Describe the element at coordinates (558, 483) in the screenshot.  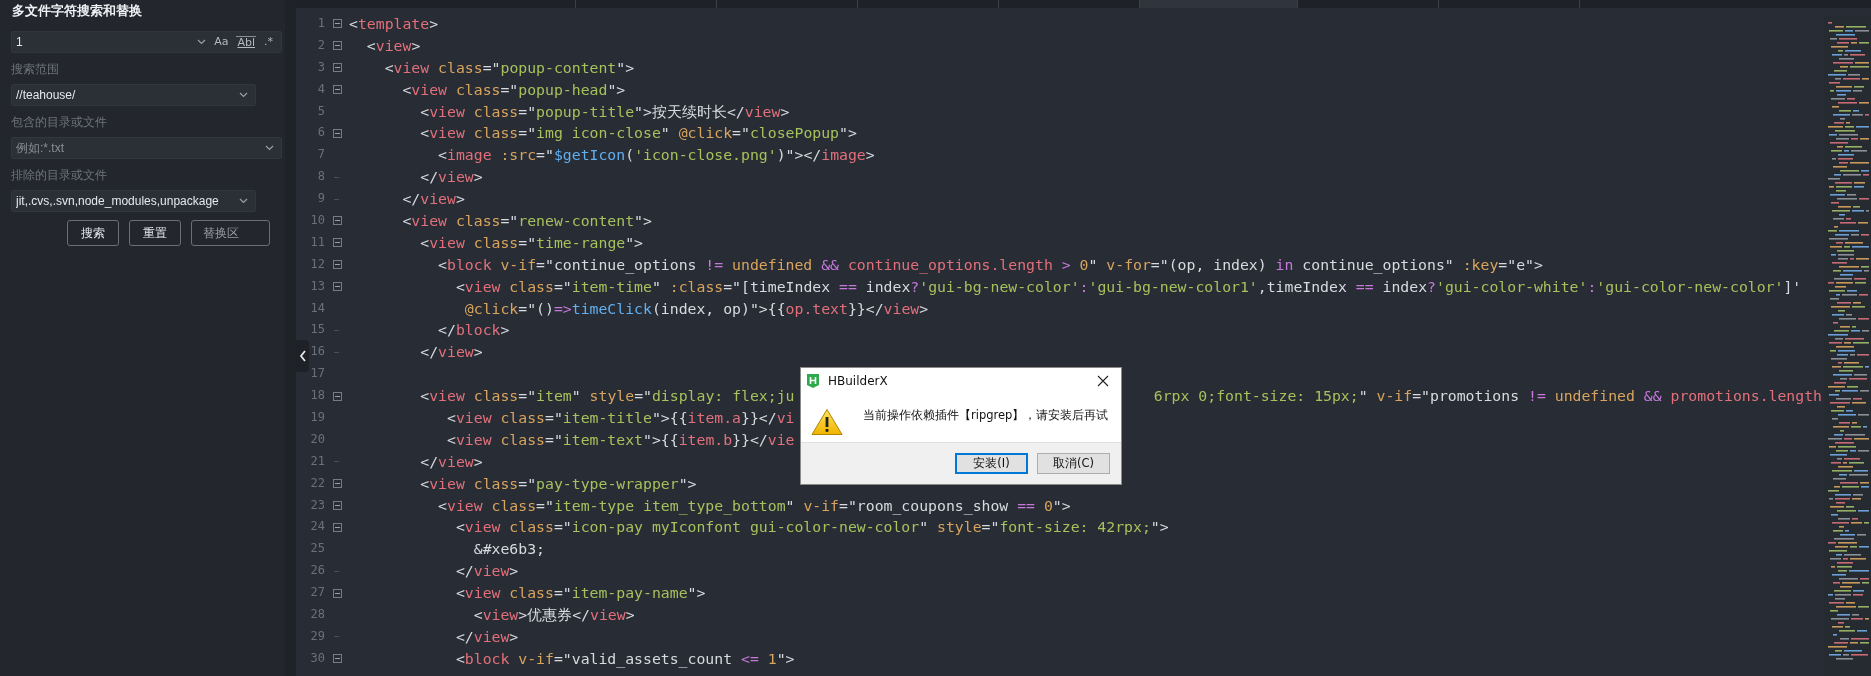
I see `code-text: <view class="pay-type-wrapper">` at that location.